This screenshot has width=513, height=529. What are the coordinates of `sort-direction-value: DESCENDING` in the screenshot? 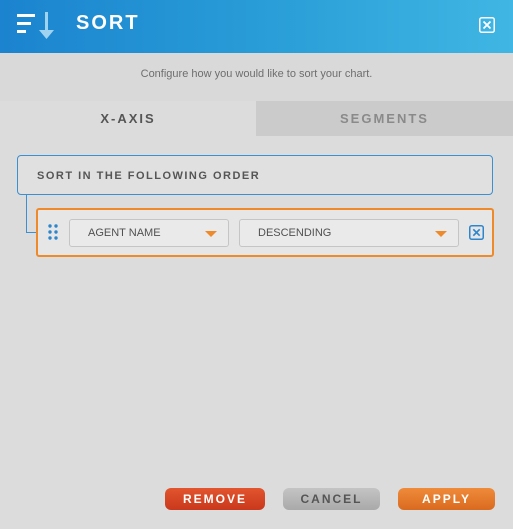 It's located at (295, 233).